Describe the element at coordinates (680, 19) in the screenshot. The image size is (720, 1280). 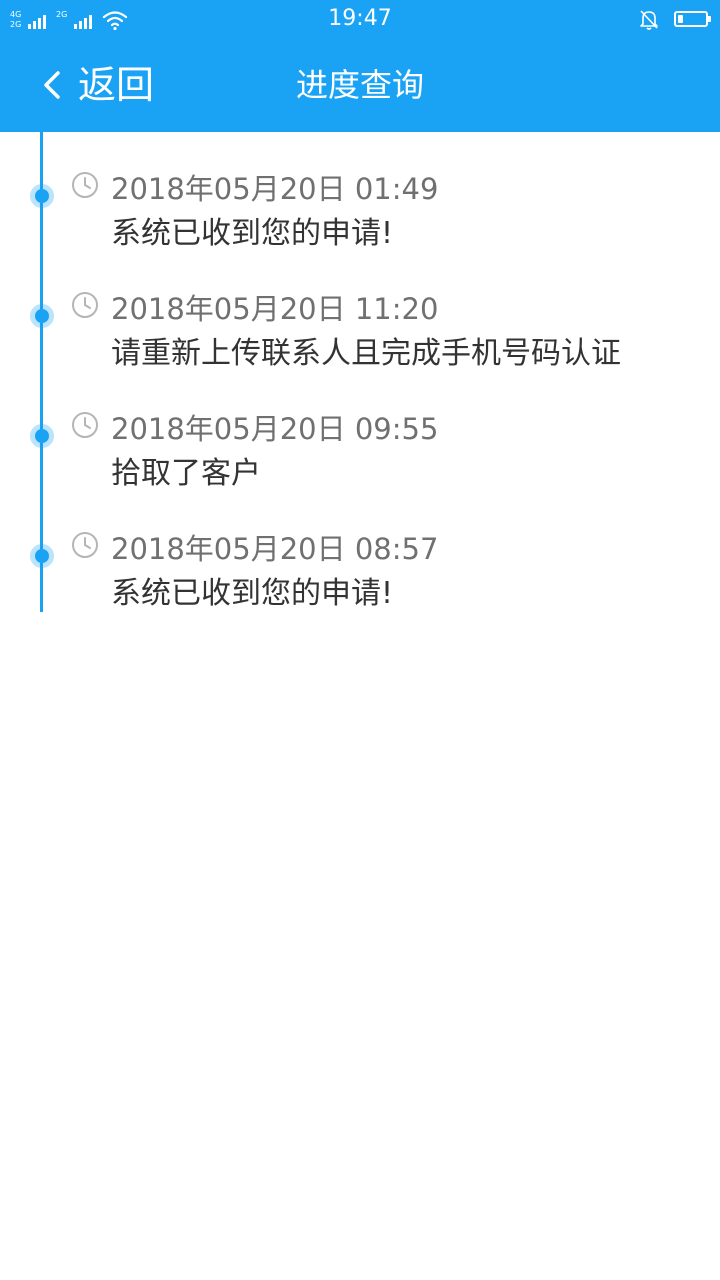
I see `battery-level` at that location.